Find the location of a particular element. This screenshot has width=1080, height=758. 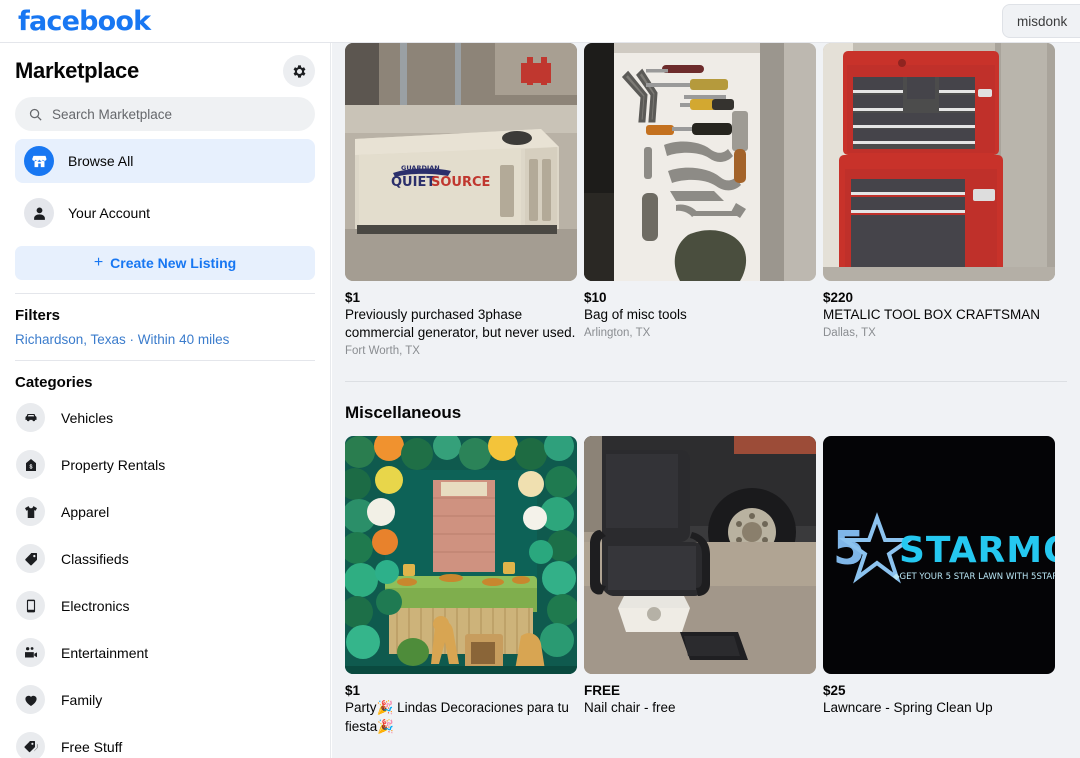

listing-card: FREE Nail chair - free is located at coordinates (700, 585).